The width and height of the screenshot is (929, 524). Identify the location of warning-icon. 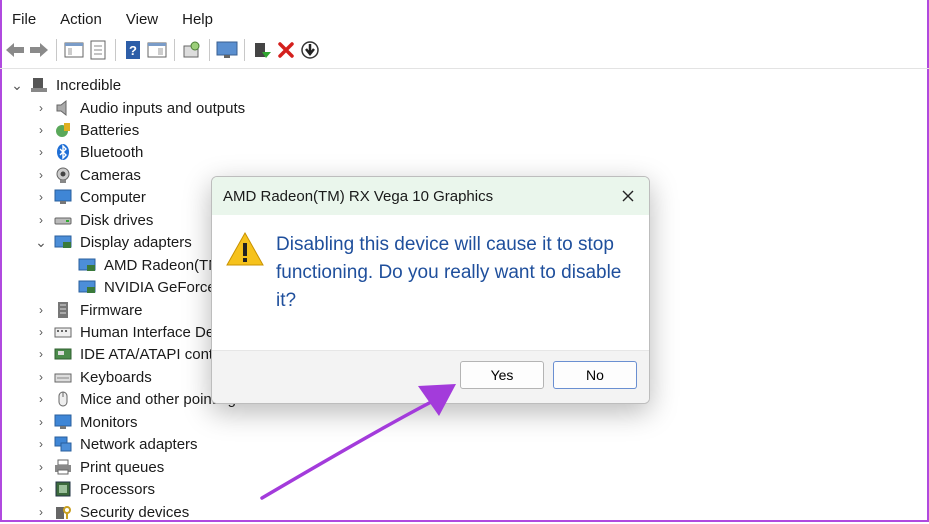
(245, 249).